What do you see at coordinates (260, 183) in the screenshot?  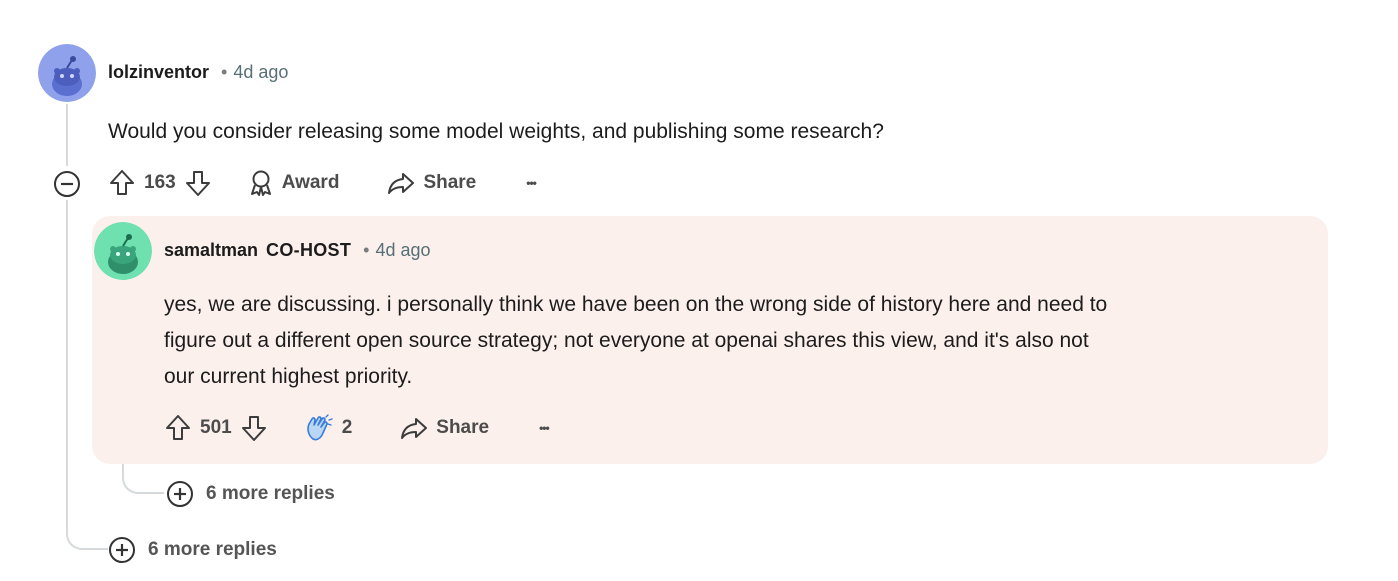 I see `award-icon` at bounding box center [260, 183].